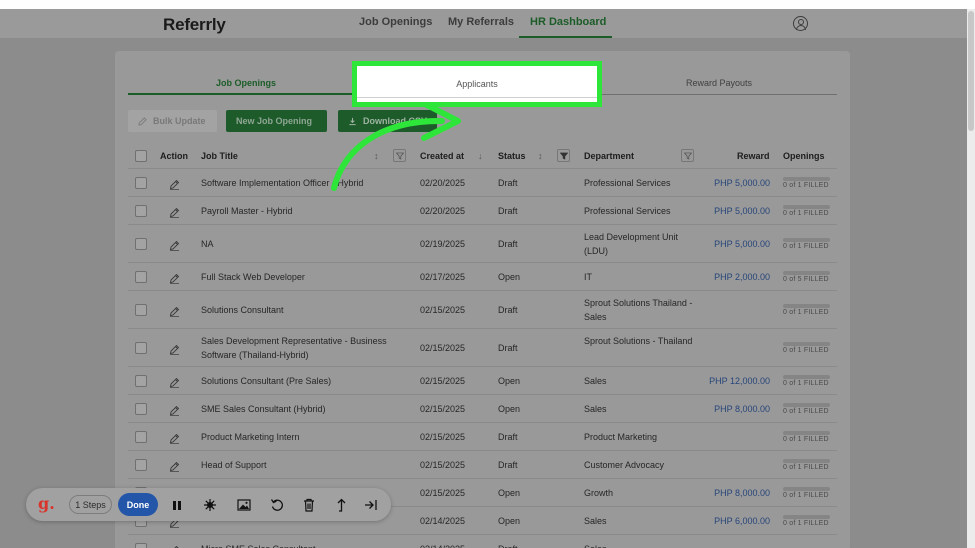 This screenshot has width=975, height=548. Describe the element at coordinates (687, 155) in the screenshot. I see `filter-department-icon` at that location.